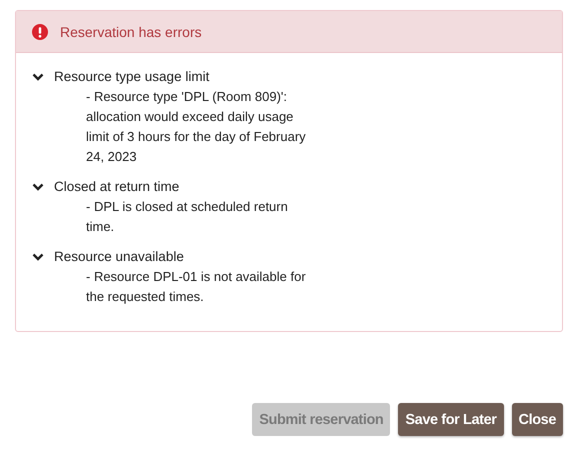  What do you see at coordinates (119, 257) in the screenshot?
I see `error-heading: Resource unavailable` at bounding box center [119, 257].